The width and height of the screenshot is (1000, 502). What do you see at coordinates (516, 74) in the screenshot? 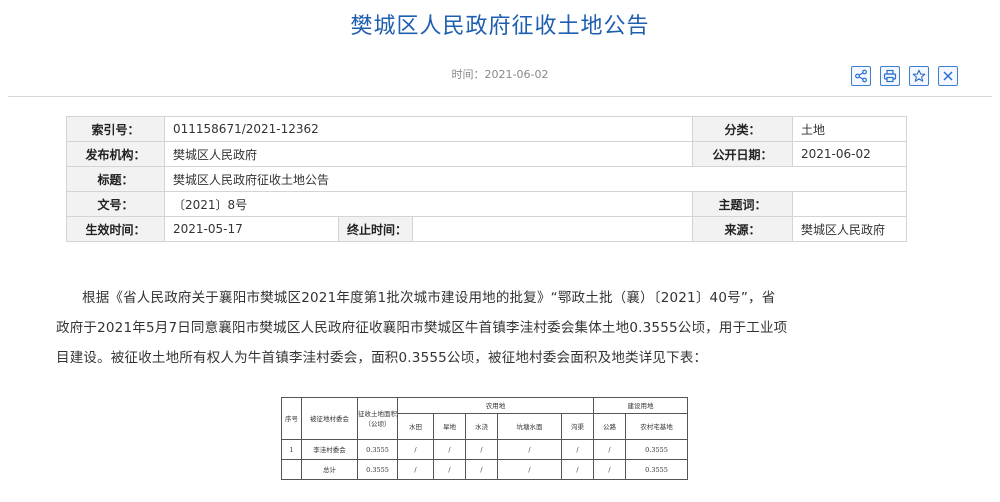
I see `publish-date: 2021-06-02` at bounding box center [516, 74].